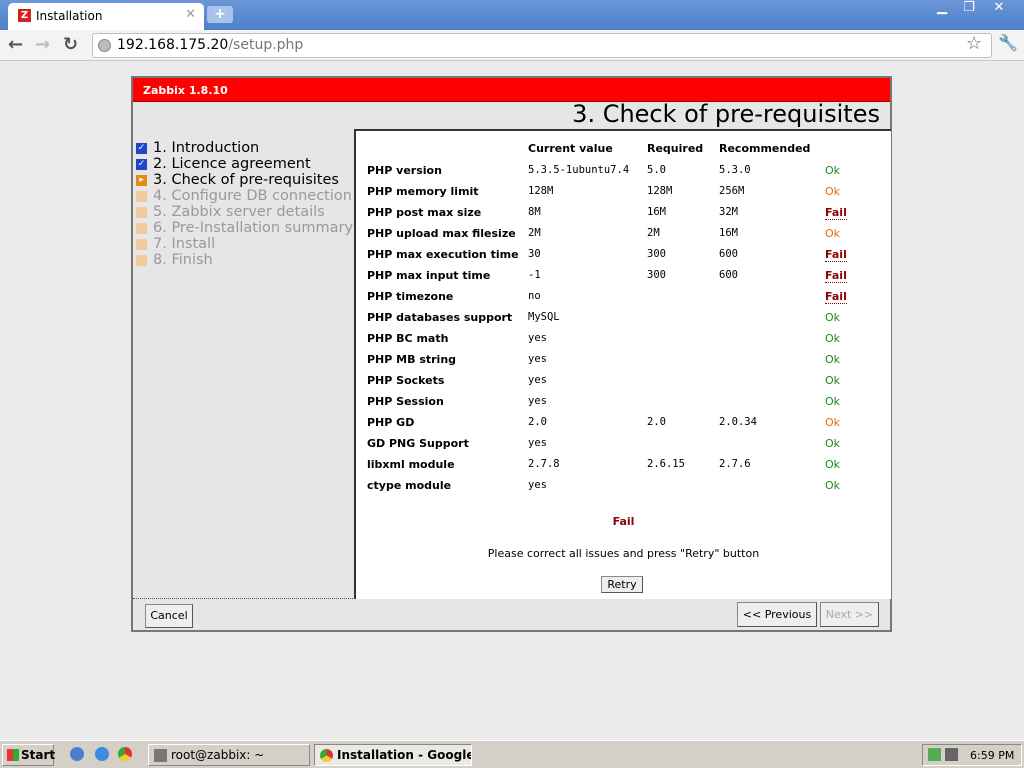  What do you see at coordinates (534, 275) in the screenshot?
I see `current-value: -1` at bounding box center [534, 275].